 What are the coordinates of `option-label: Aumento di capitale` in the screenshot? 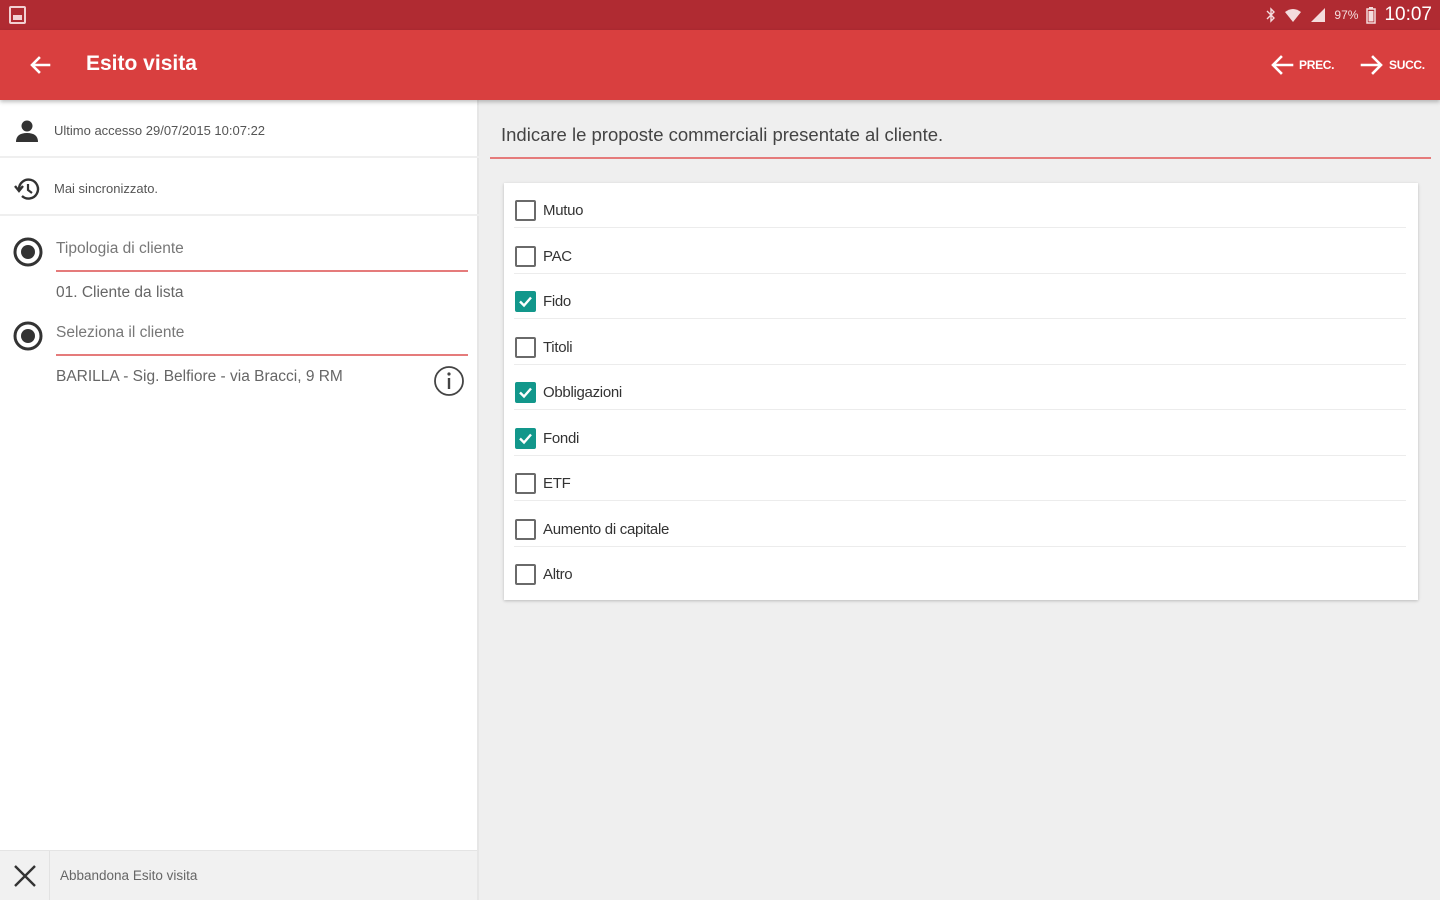 It's located at (606, 529).